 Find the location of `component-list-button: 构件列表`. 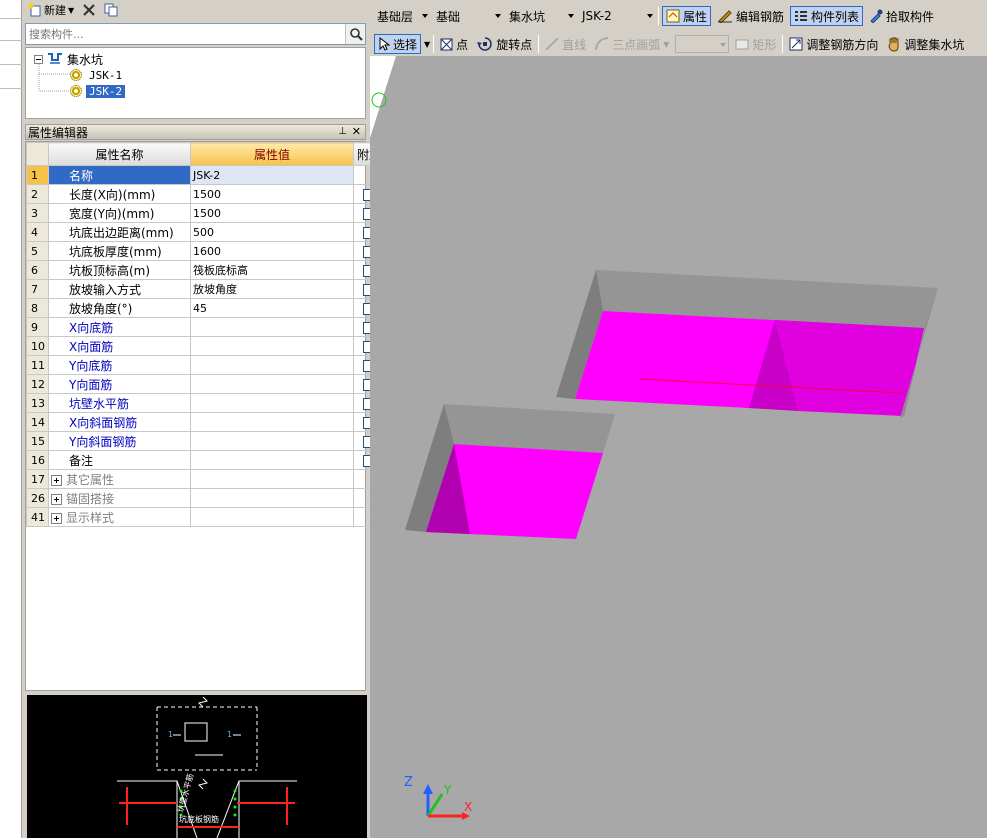

component-list-button: 构件列表 is located at coordinates (827, 16).